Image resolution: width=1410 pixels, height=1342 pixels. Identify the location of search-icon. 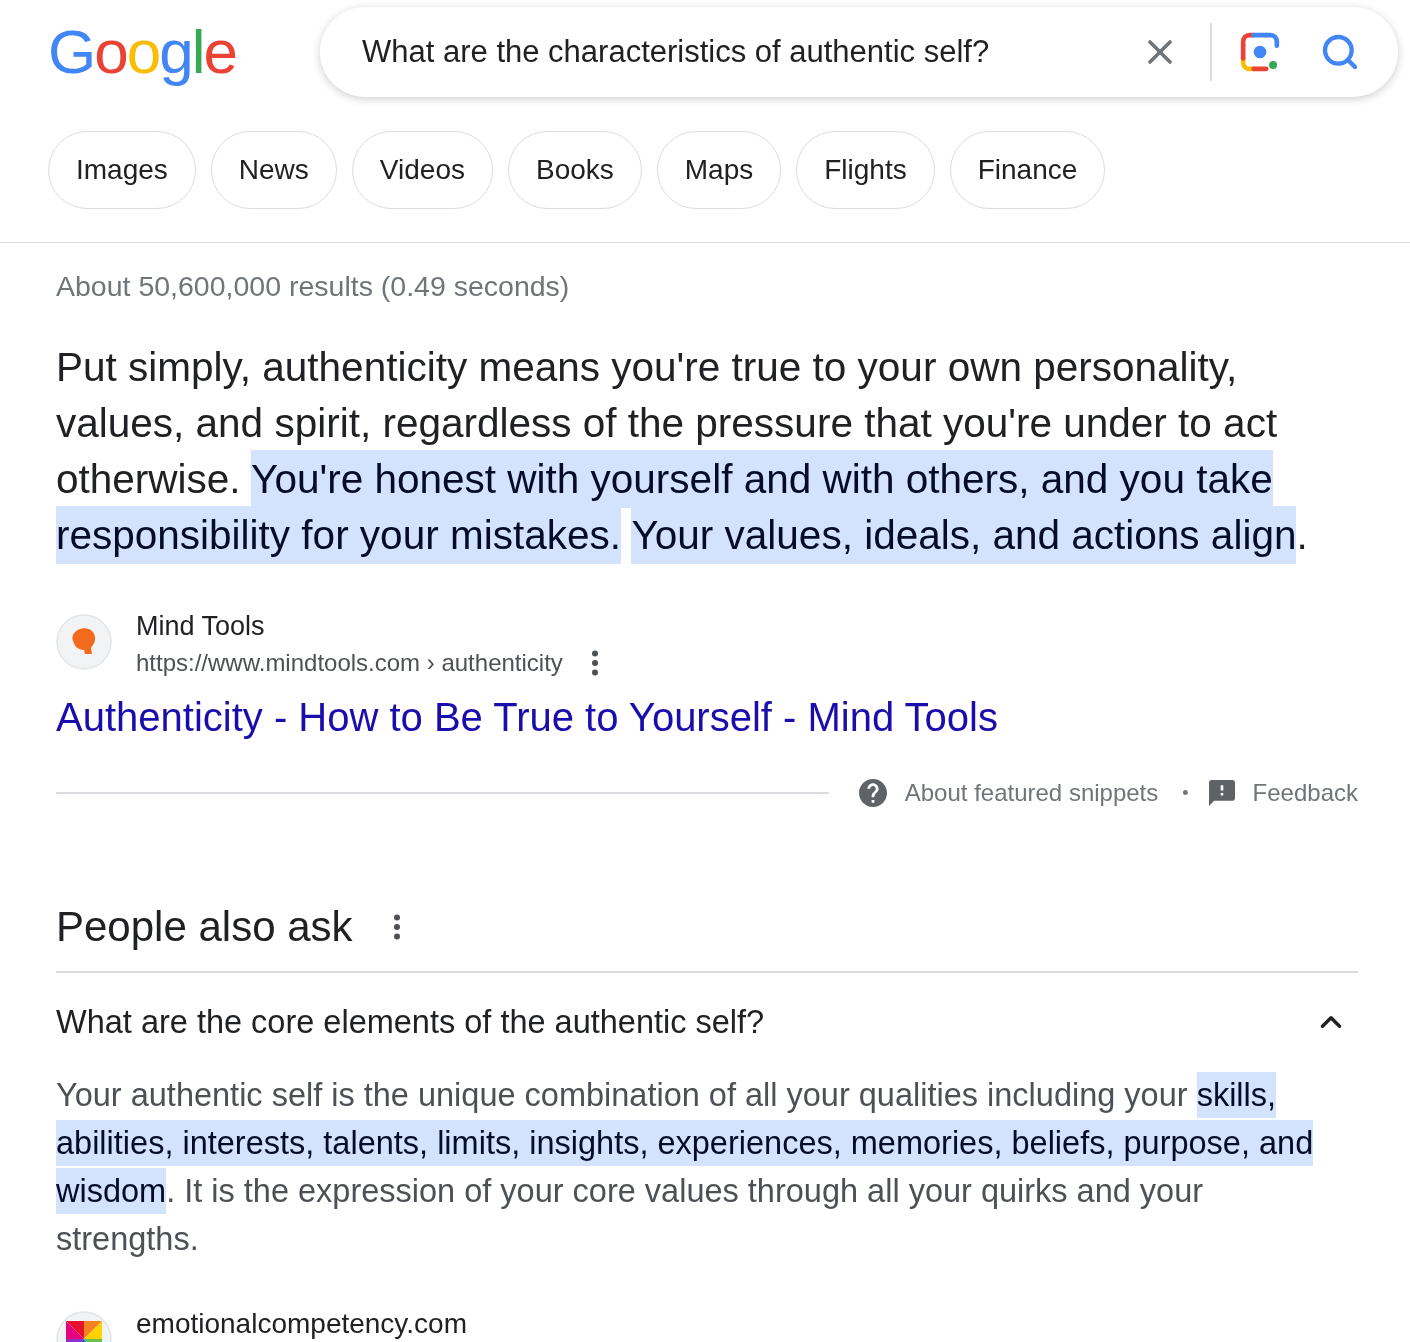
(1340, 52).